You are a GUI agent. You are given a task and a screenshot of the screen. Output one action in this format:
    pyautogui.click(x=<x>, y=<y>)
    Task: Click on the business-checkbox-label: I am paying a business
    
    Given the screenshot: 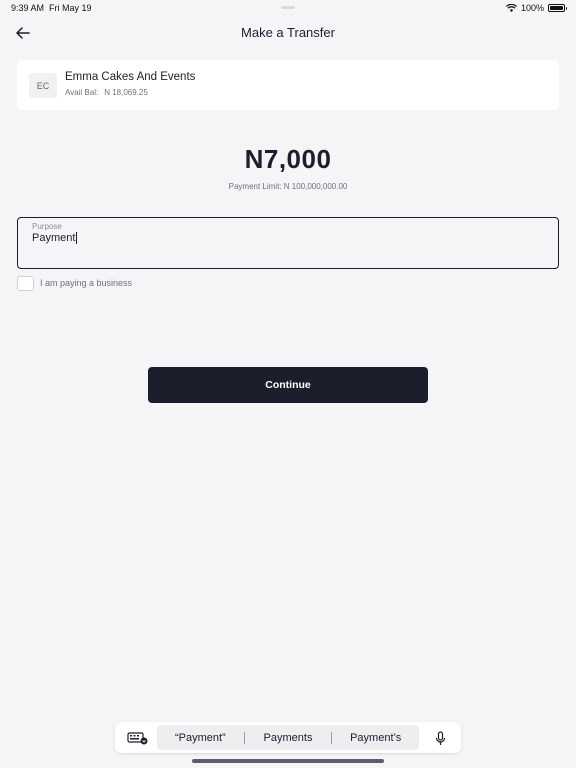 What is the action you would take?
    pyautogui.click(x=86, y=283)
    